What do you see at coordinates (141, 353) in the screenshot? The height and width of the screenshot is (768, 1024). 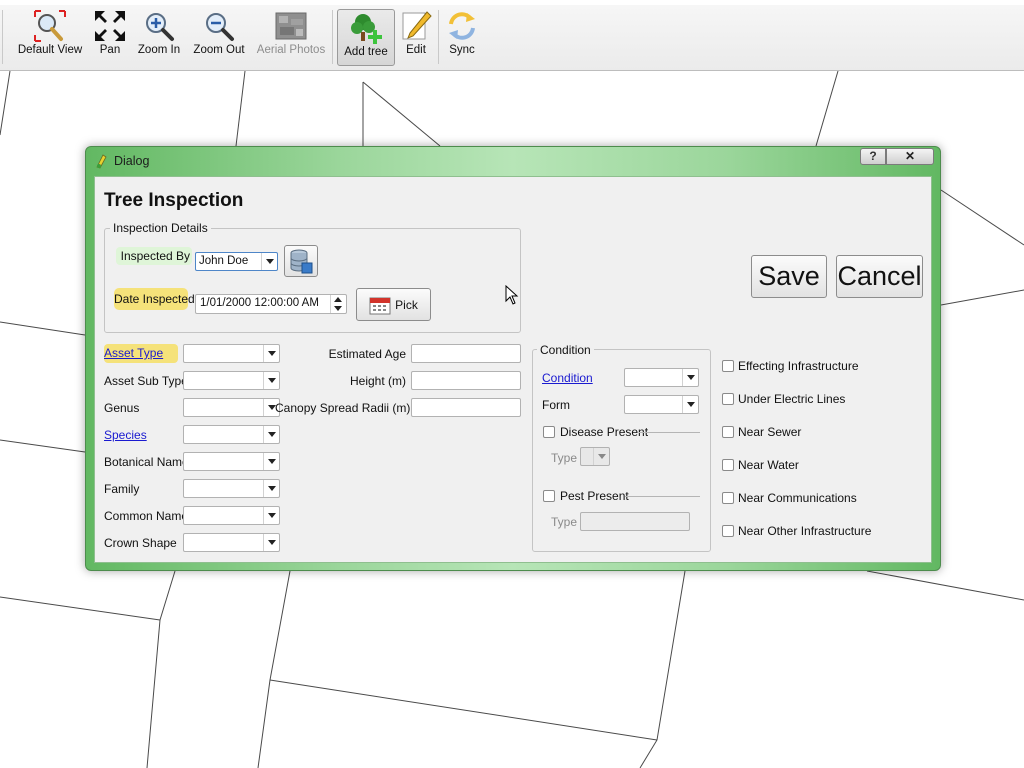 I see `asset-type-label: Asset Type` at bounding box center [141, 353].